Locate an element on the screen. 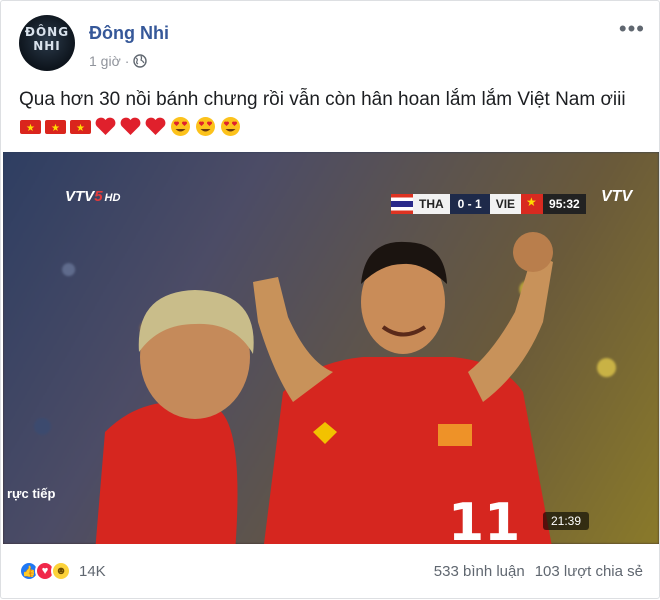 The height and width of the screenshot is (600, 660). engagement-stats: 533 bình luận 103 lượt chia sẻ is located at coordinates (538, 571).